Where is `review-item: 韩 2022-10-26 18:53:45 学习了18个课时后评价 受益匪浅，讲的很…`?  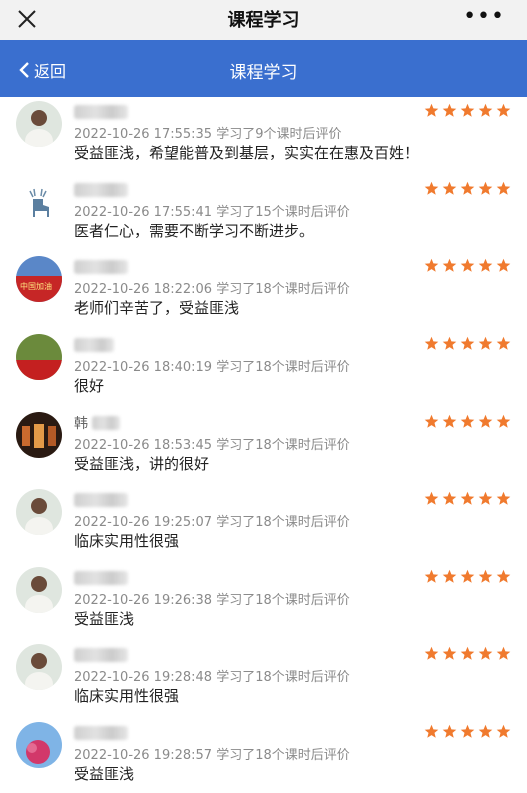 review-item: 韩 2022-10-26 18:53:45 学习了18个课时后评价 受益匪浅，讲的很… is located at coordinates (263, 441).